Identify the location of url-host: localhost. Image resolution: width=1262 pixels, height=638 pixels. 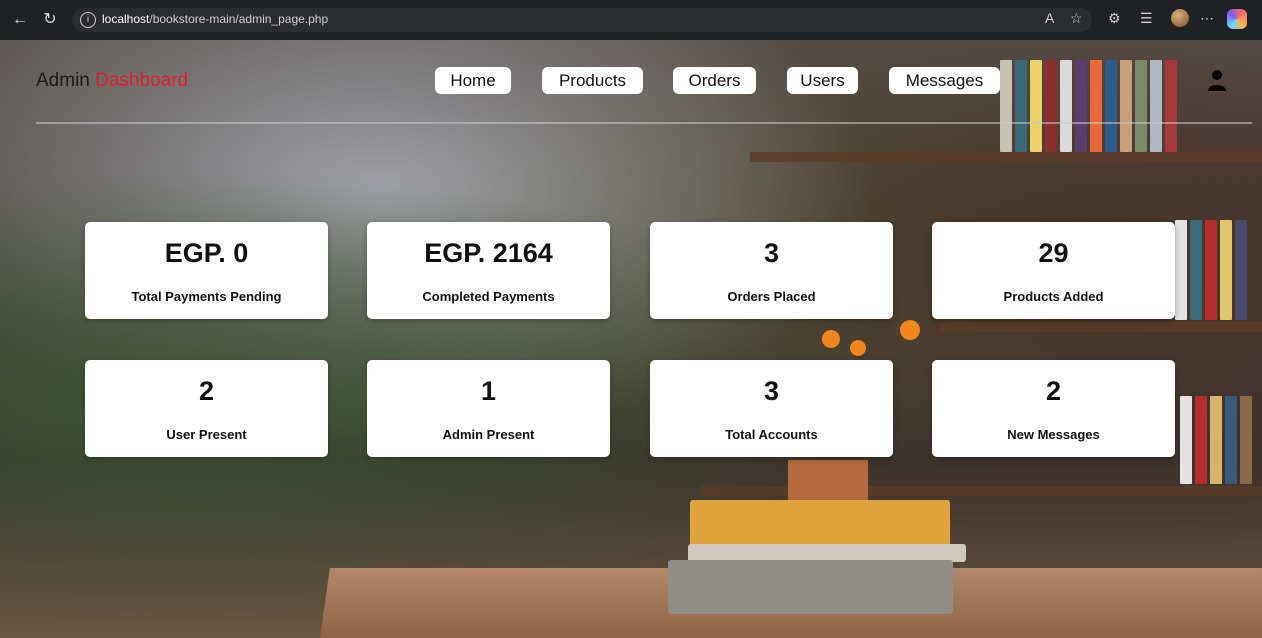
(126, 19).